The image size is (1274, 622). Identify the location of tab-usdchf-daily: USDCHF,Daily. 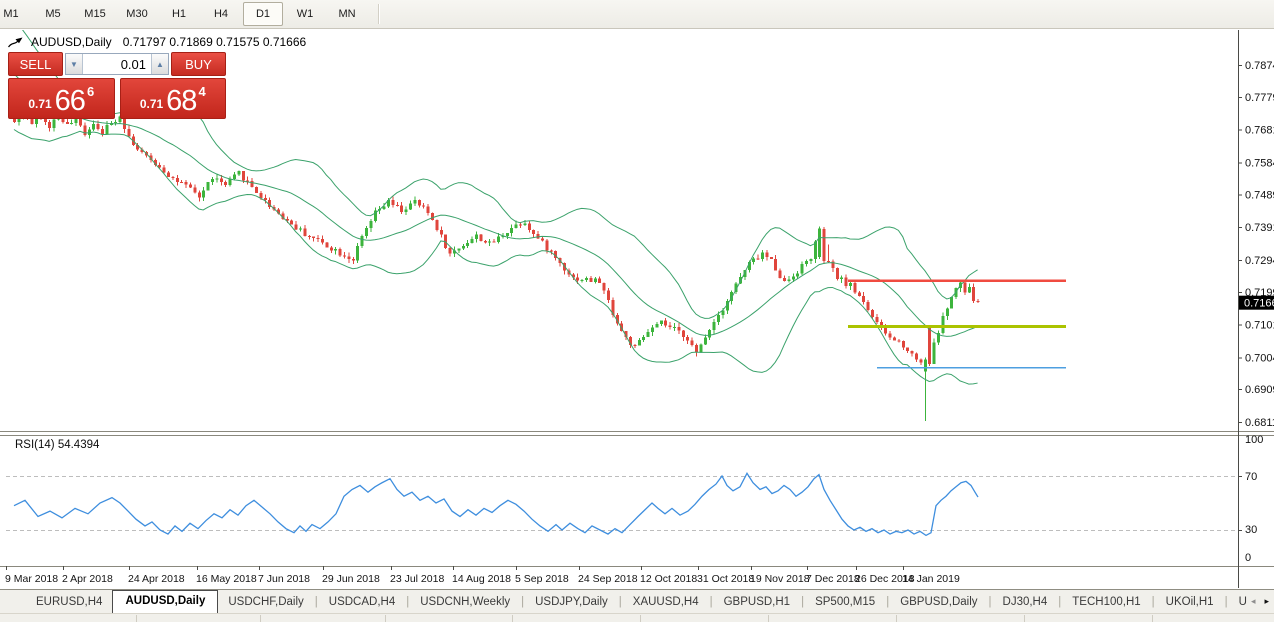
(265, 602).